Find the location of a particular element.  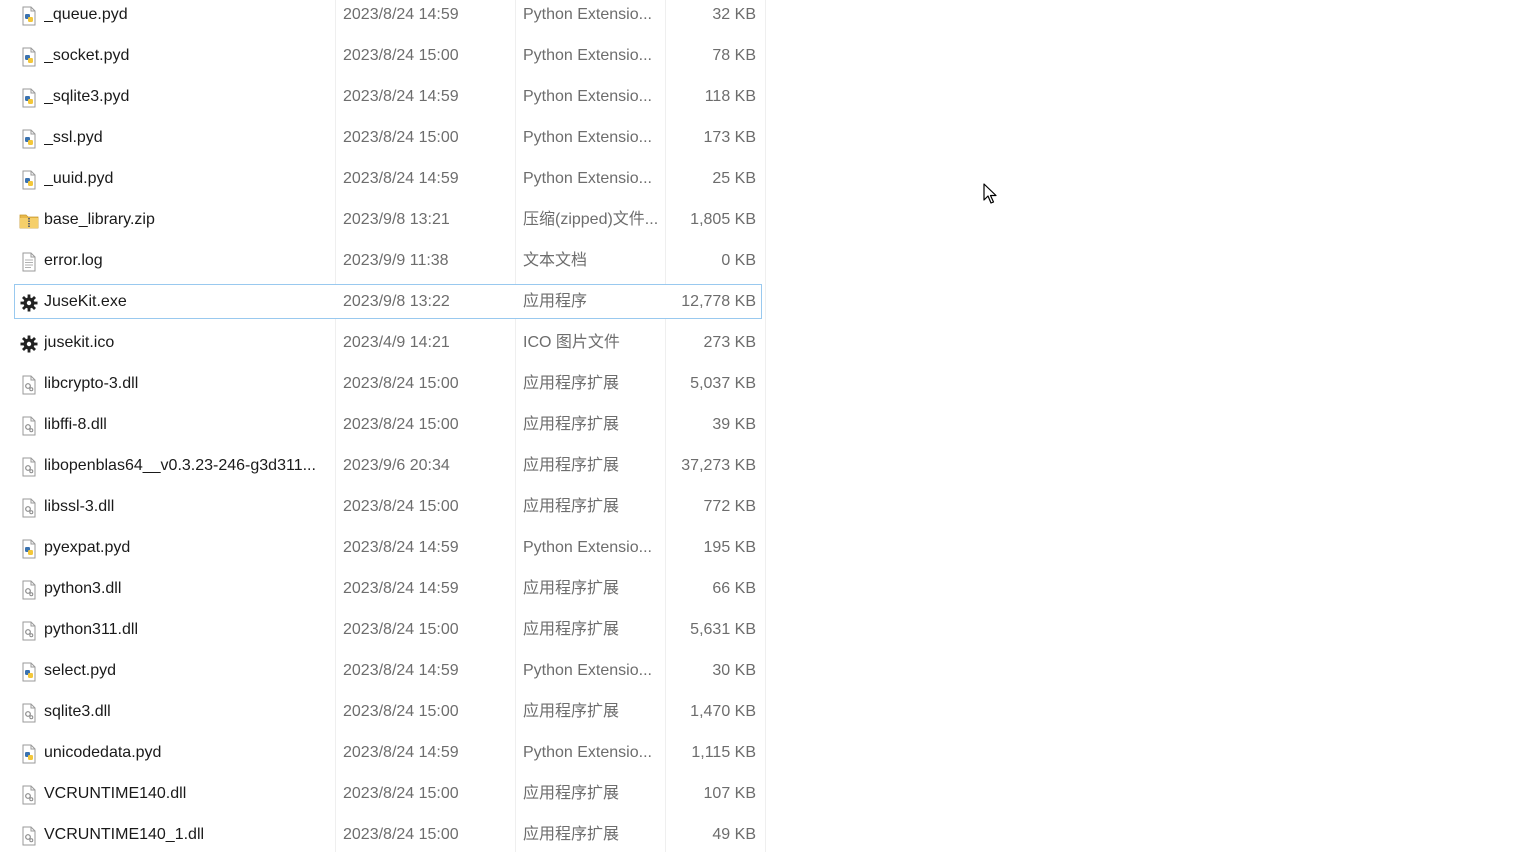

file-size: 107 KB is located at coordinates (729, 793).